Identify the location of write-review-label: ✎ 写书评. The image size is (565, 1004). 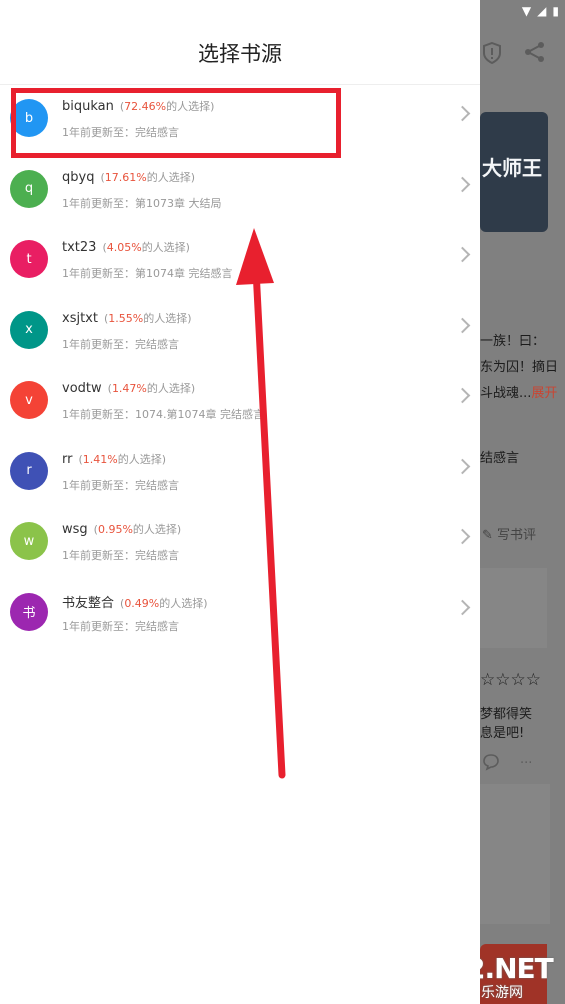
(509, 535).